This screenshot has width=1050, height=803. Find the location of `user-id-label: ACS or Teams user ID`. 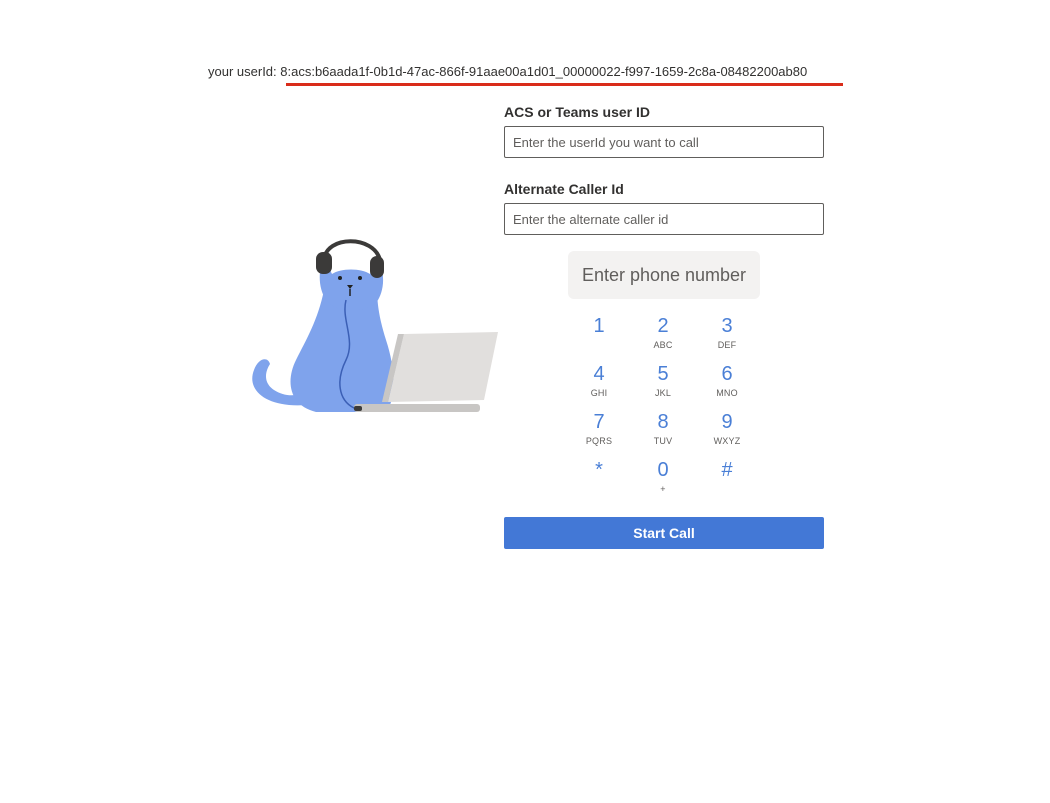

user-id-label: ACS or Teams user ID is located at coordinates (577, 112).